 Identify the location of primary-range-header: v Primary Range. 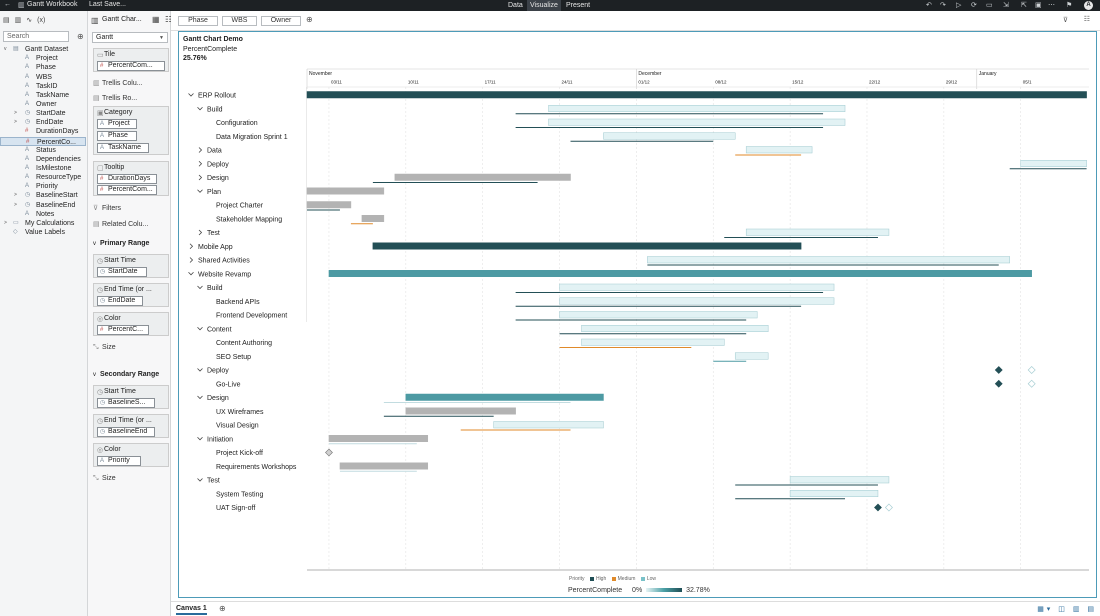
(121, 243).